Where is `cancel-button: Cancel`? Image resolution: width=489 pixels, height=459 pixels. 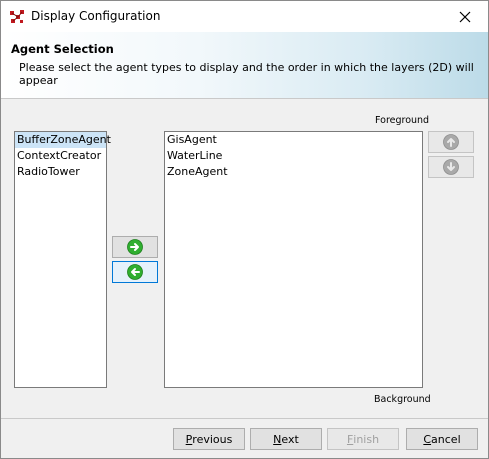
cancel-button: Cancel is located at coordinates (442, 439).